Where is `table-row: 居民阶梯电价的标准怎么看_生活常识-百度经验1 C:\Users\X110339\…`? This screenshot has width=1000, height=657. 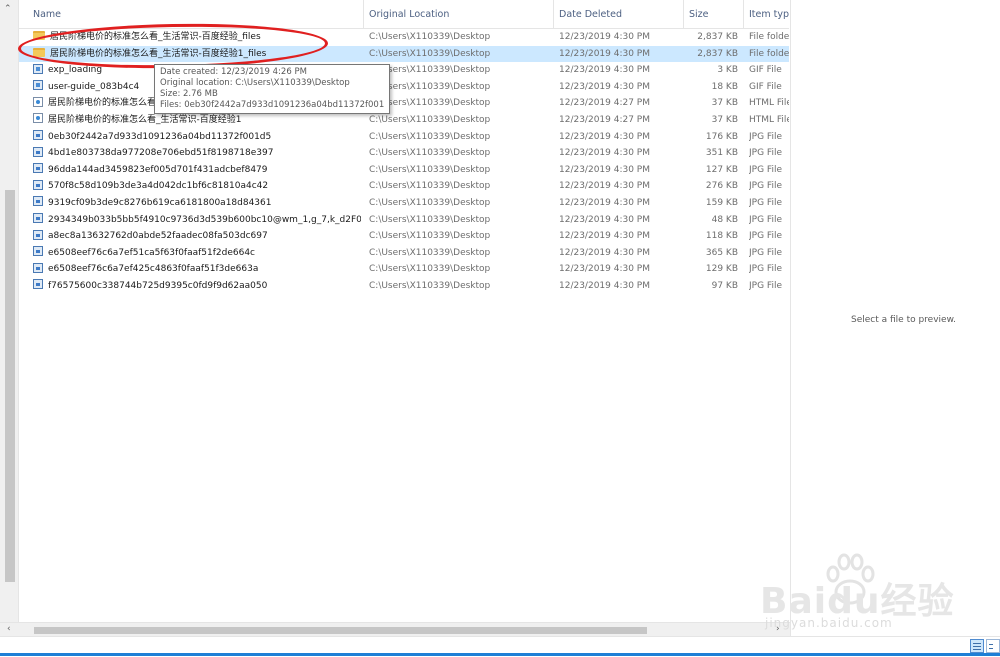
table-row: 居民阶梯电价的标准怎么看_生活常识-百度经验1 C:\Users\X110339\… is located at coordinates (404, 120).